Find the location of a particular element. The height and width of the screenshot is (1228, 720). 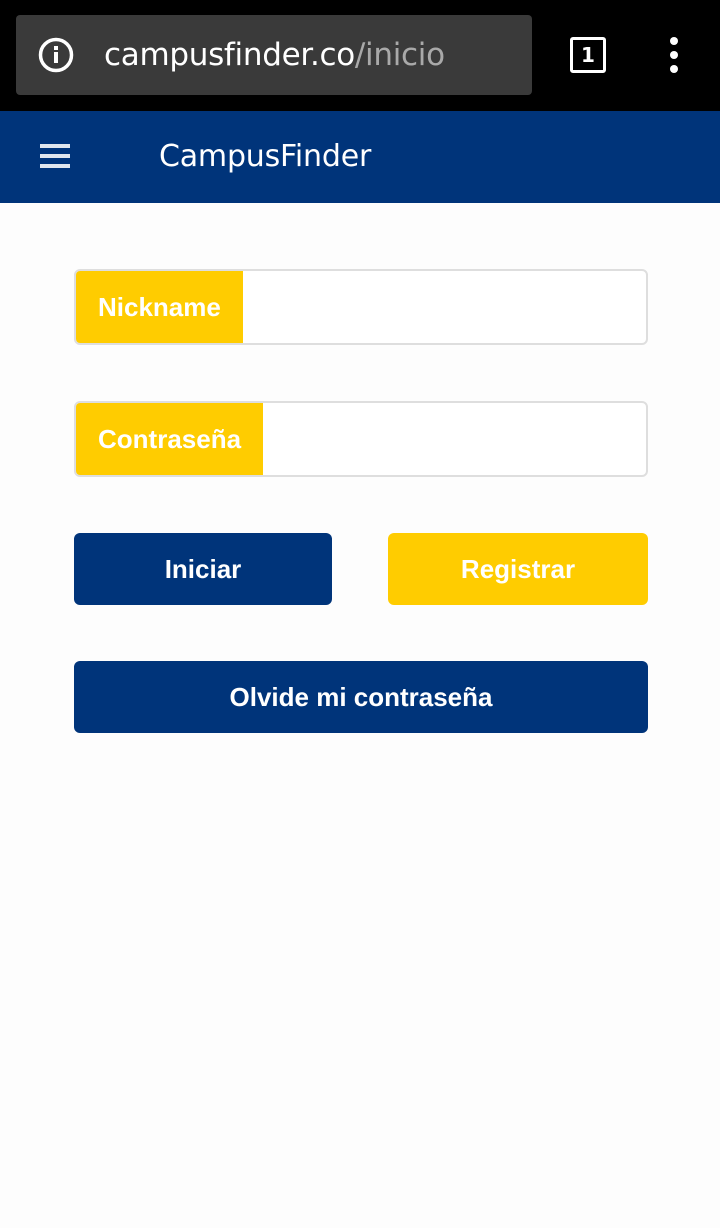

nickname-label: Nickname is located at coordinates (159, 307).